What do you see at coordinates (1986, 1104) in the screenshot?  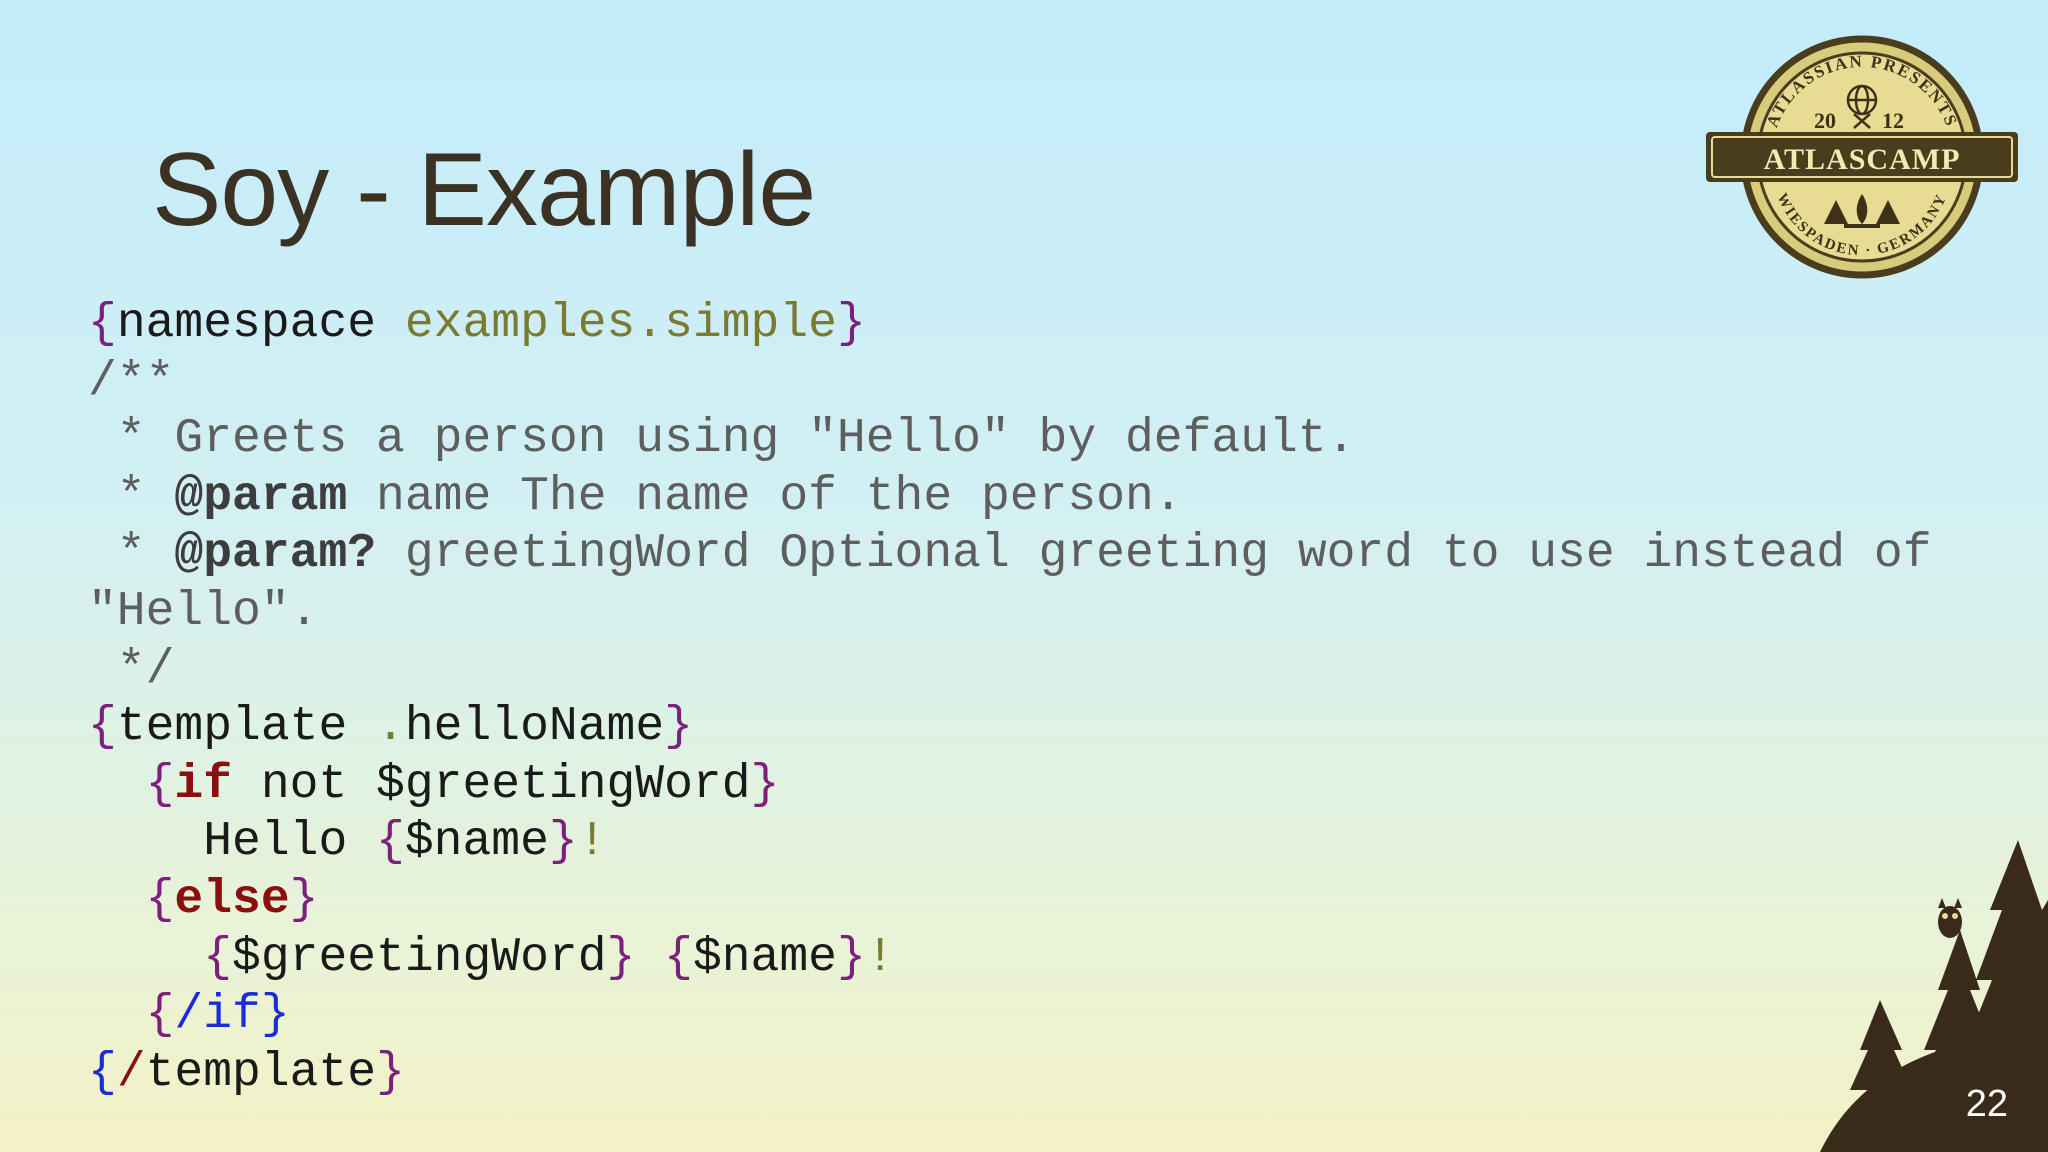 I see `page-number: 22` at bounding box center [1986, 1104].